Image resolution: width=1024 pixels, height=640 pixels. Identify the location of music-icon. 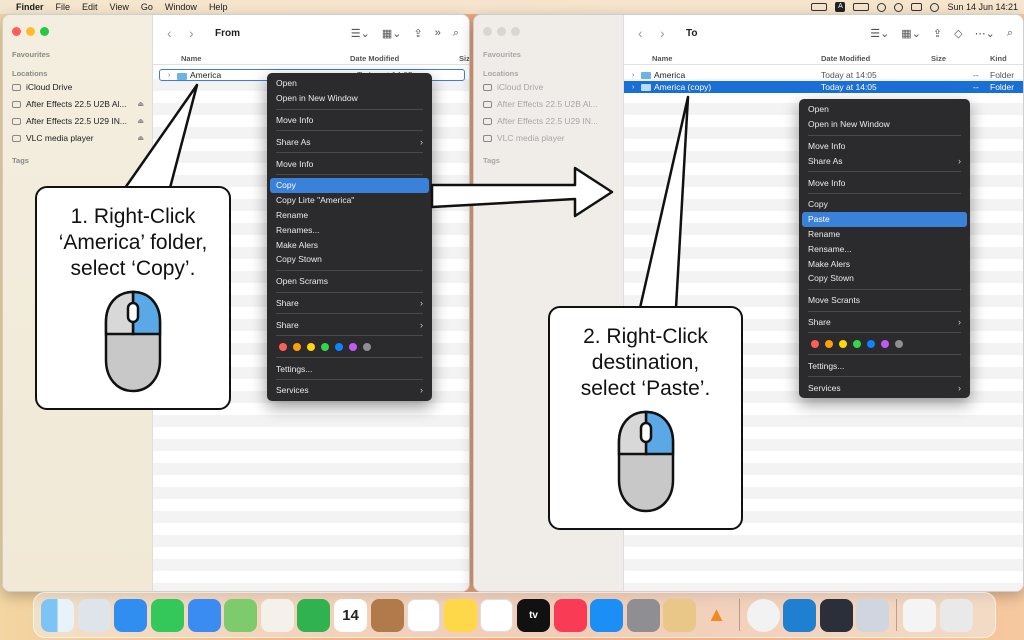
(570, 615).